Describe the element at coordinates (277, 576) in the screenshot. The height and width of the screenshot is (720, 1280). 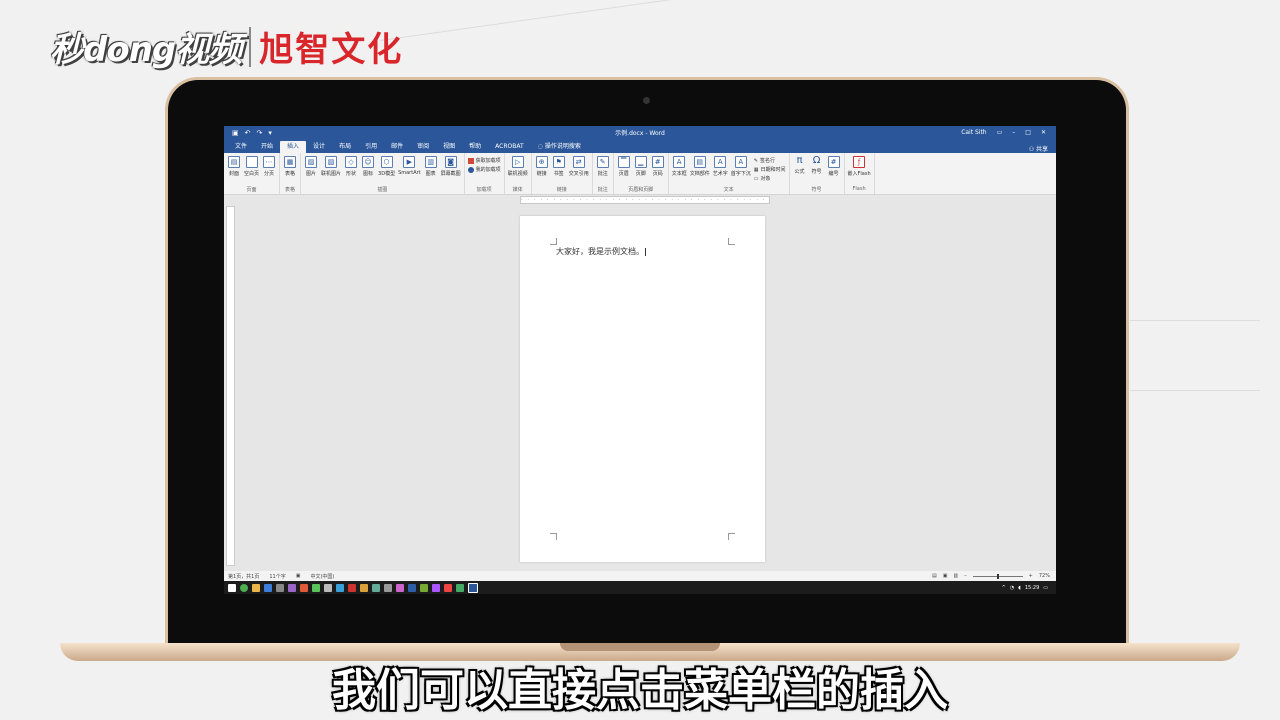
I see `word-count: 11个字` at that location.